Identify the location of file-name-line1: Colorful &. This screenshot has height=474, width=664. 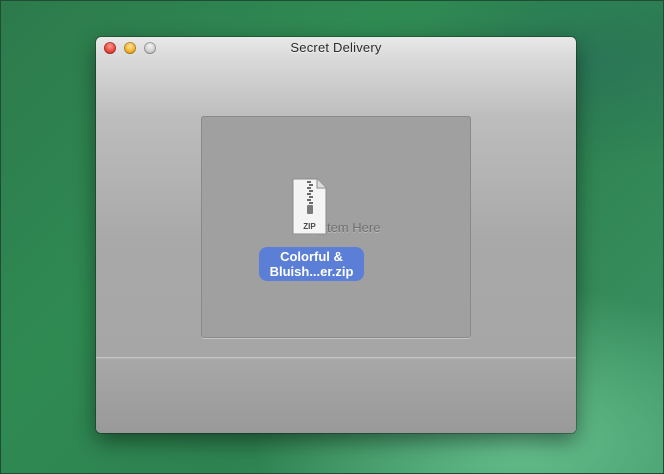
(311, 256).